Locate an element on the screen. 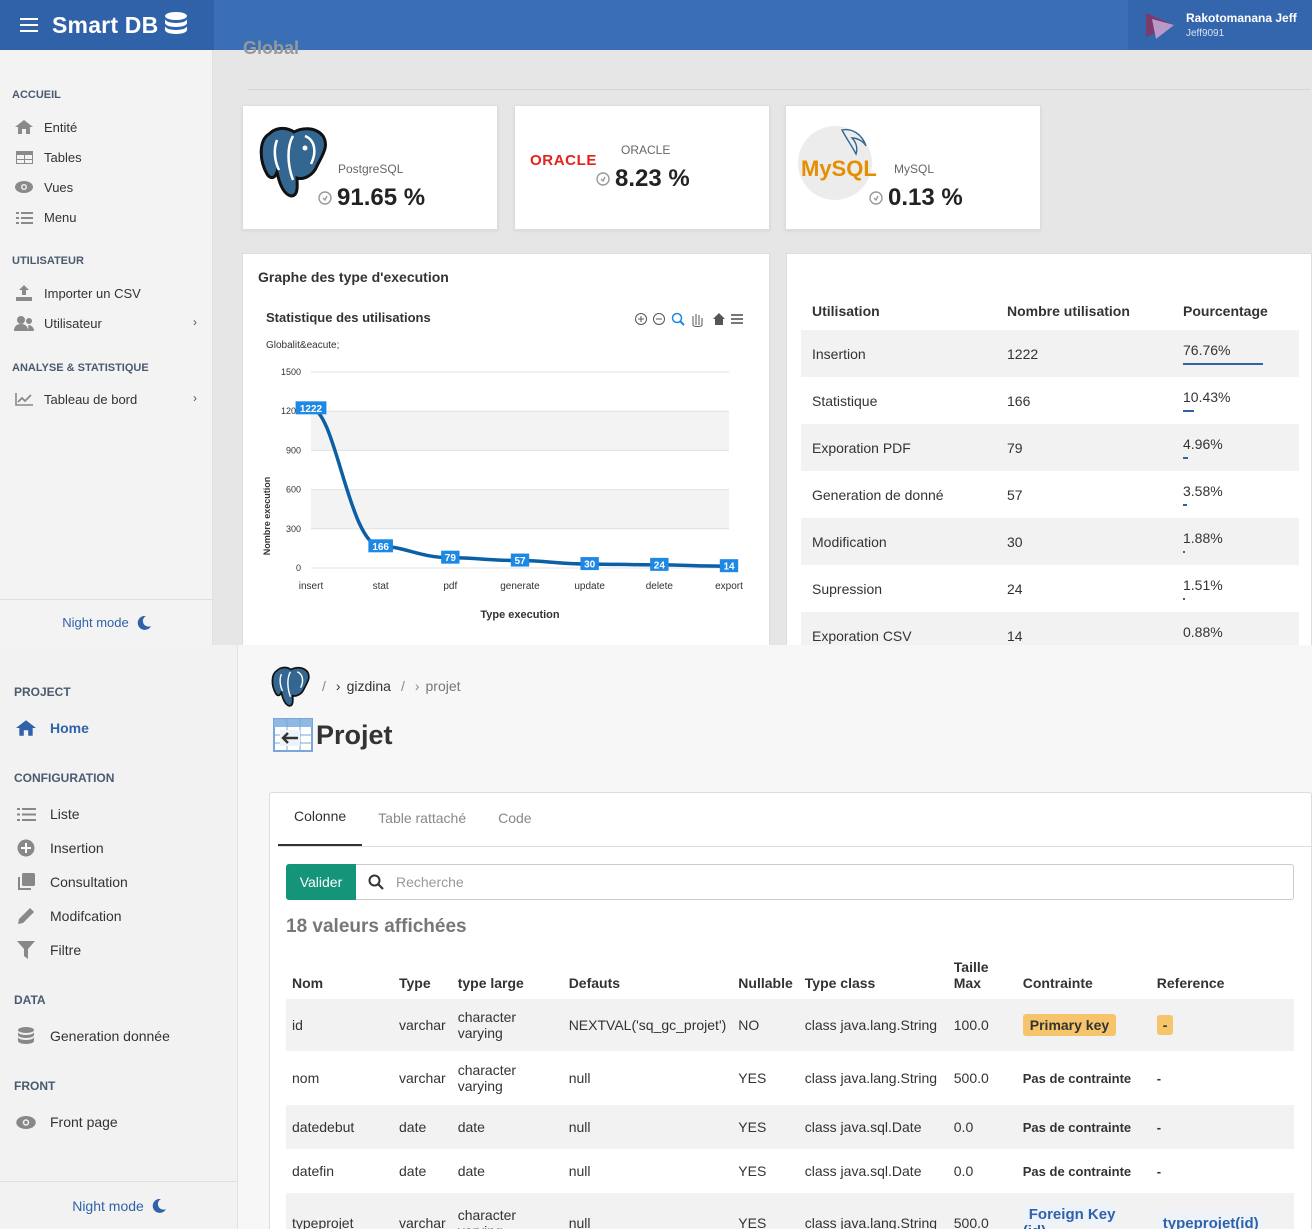 Image resolution: width=1312 pixels, height=1229 pixels. cell-text: Primary key is located at coordinates (1069, 1025).